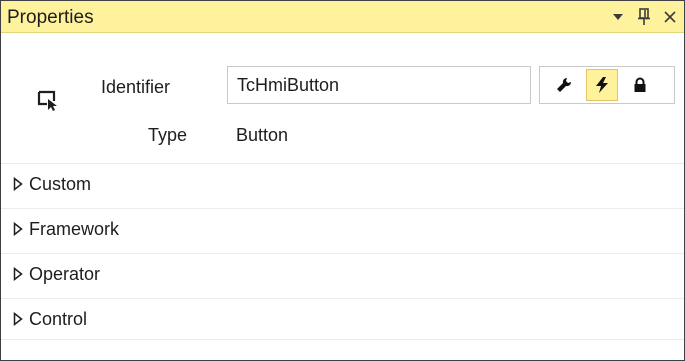  I want to click on section-label: Operator, so click(65, 274).